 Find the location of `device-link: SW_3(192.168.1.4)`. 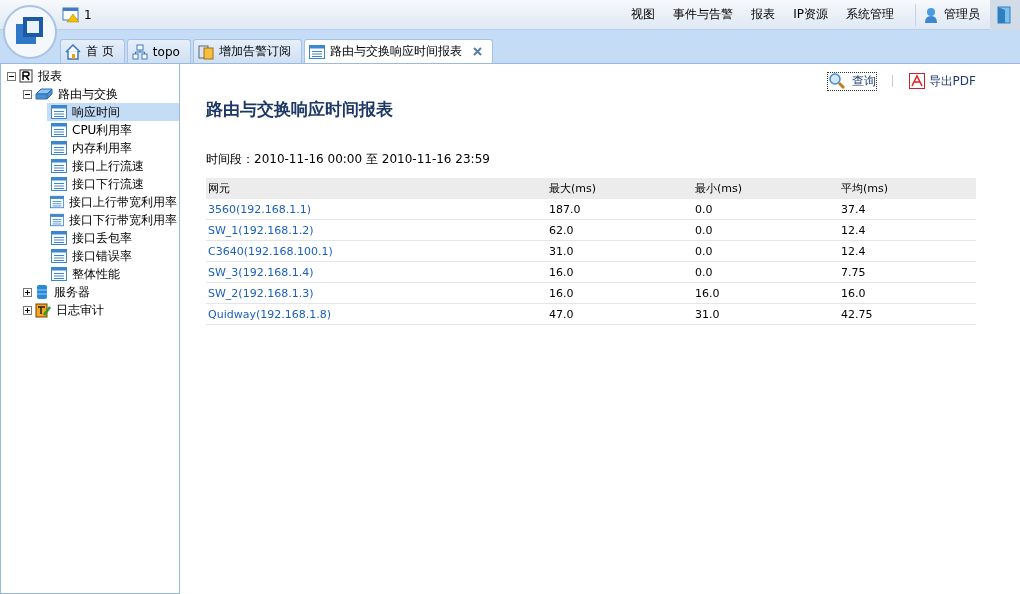

device-link: SW_3(192.168.1.4) is located at coordinates (261, 272).